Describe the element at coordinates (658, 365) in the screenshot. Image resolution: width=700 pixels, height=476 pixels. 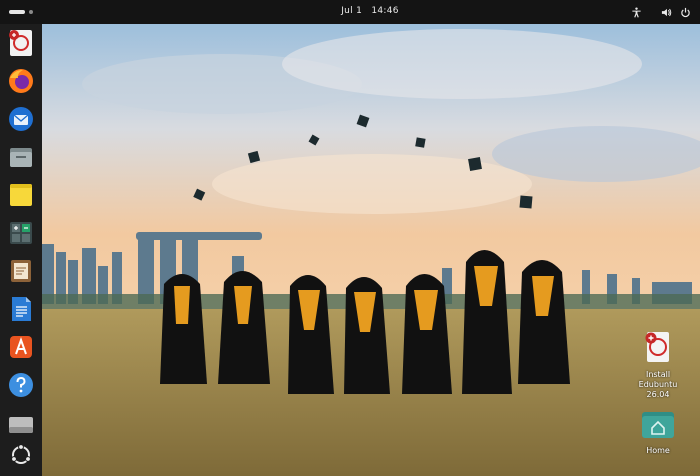
I see `desktop-icon-install-edubuntu: Install Edubuntu 26.04` at that location.